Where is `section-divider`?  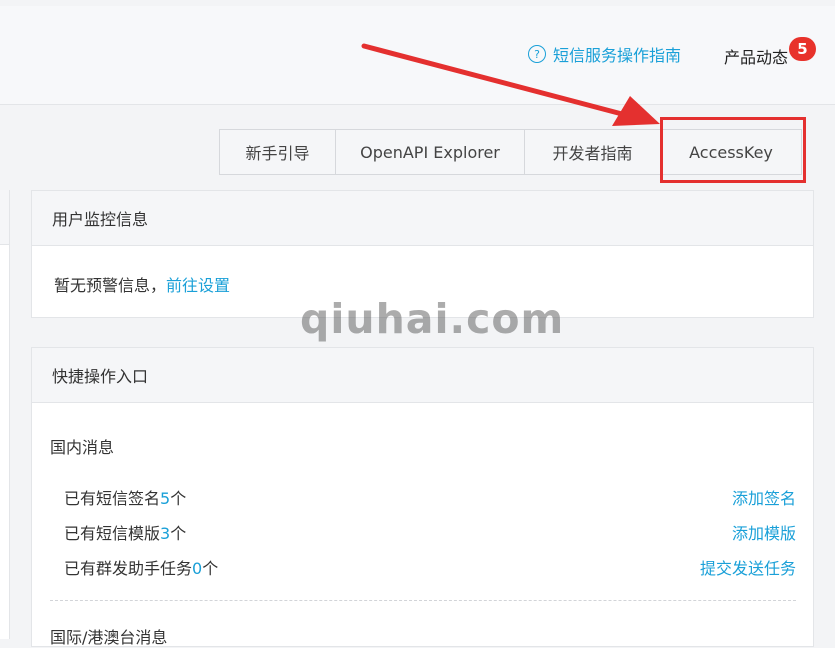
section-divider is located at coordinates (423, 600).